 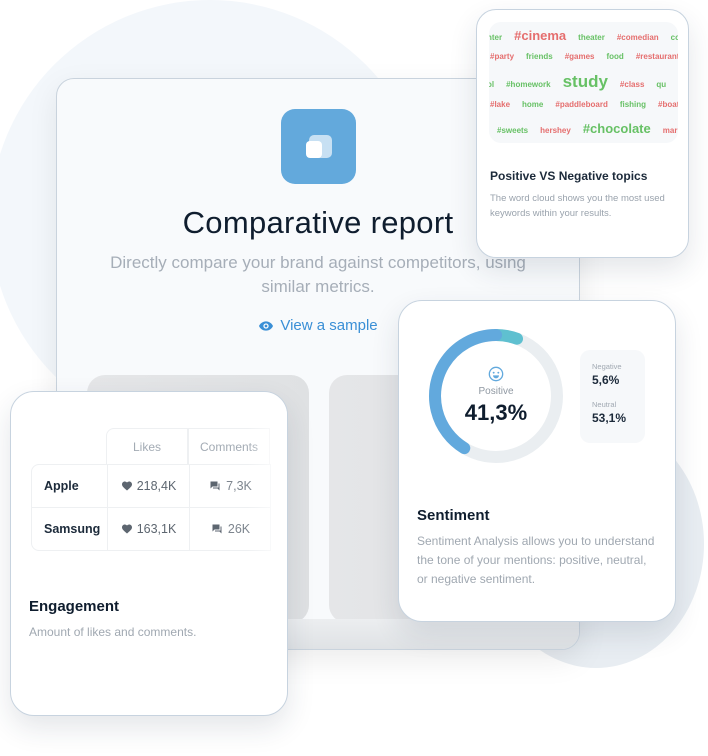 I want to click on word-cloud-keyword: hershey, so click(x=555, y=130).